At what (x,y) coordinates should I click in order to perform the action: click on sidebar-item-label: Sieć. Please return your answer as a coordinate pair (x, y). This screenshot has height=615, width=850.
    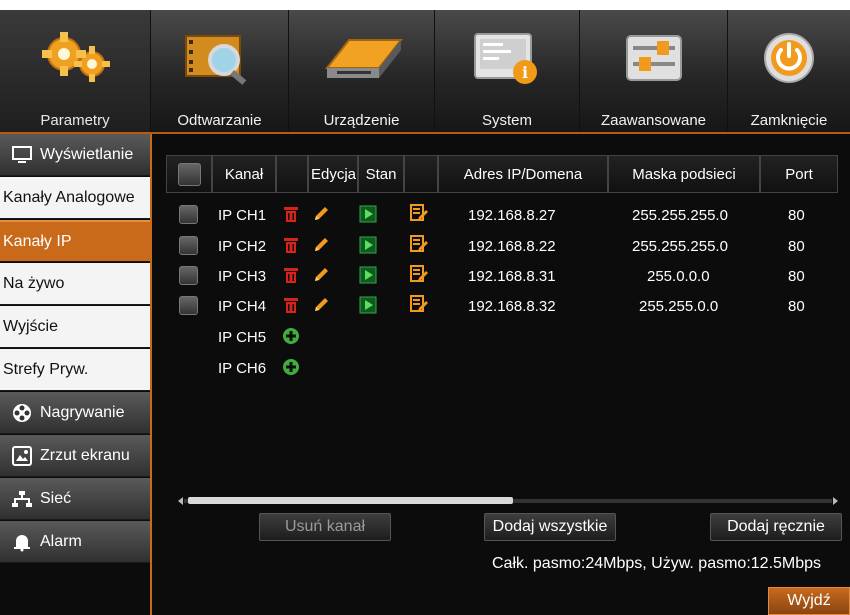
    Looking at the image, I should click on (56, 498).